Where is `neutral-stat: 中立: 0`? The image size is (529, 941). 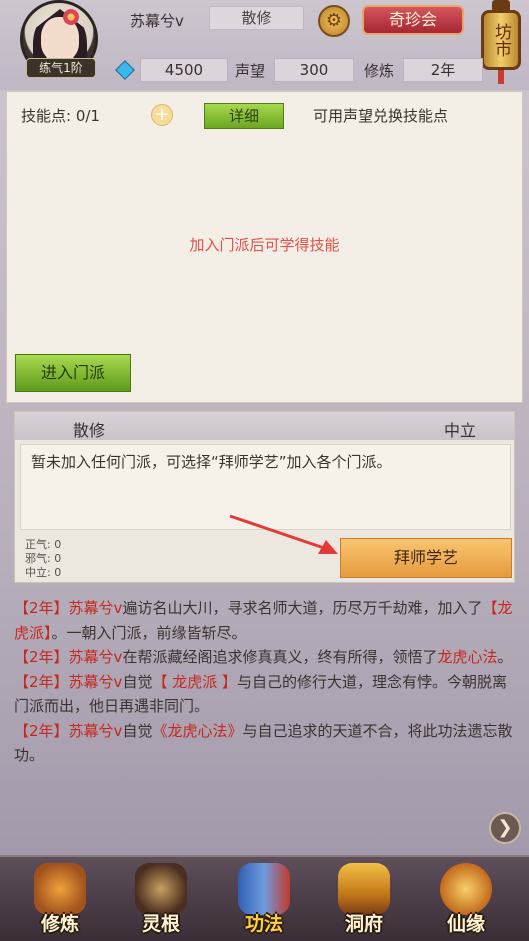
neutral-stat: 中立: 0 is located at coordinates (43, 572).